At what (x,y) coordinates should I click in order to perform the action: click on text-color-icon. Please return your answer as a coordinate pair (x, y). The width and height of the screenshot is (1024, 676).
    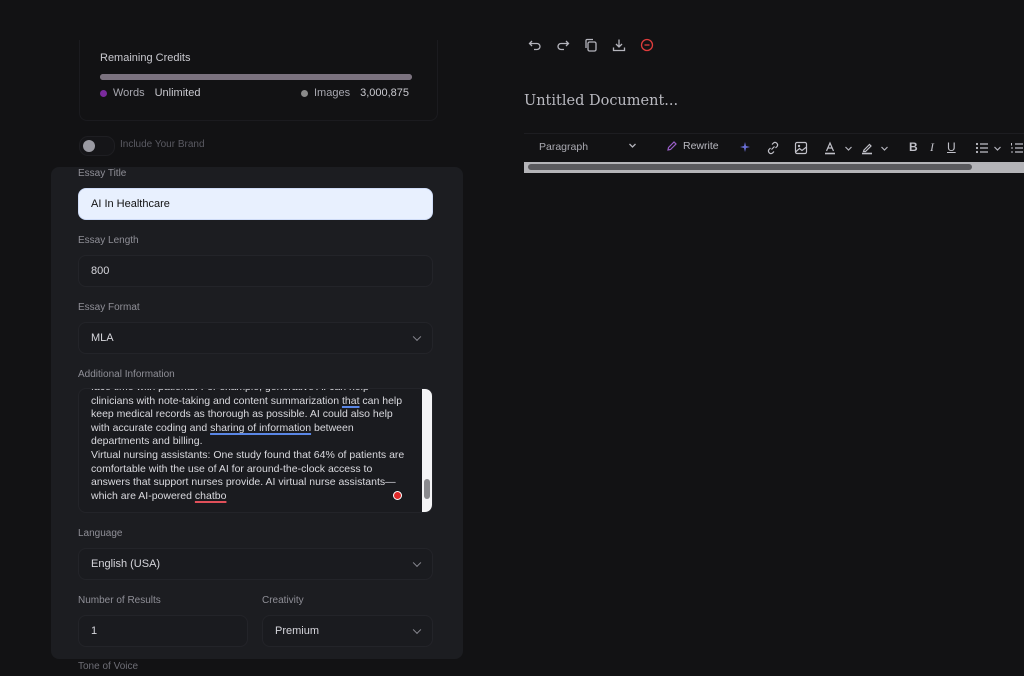
    Looking at the image, I should click on (830, 148).